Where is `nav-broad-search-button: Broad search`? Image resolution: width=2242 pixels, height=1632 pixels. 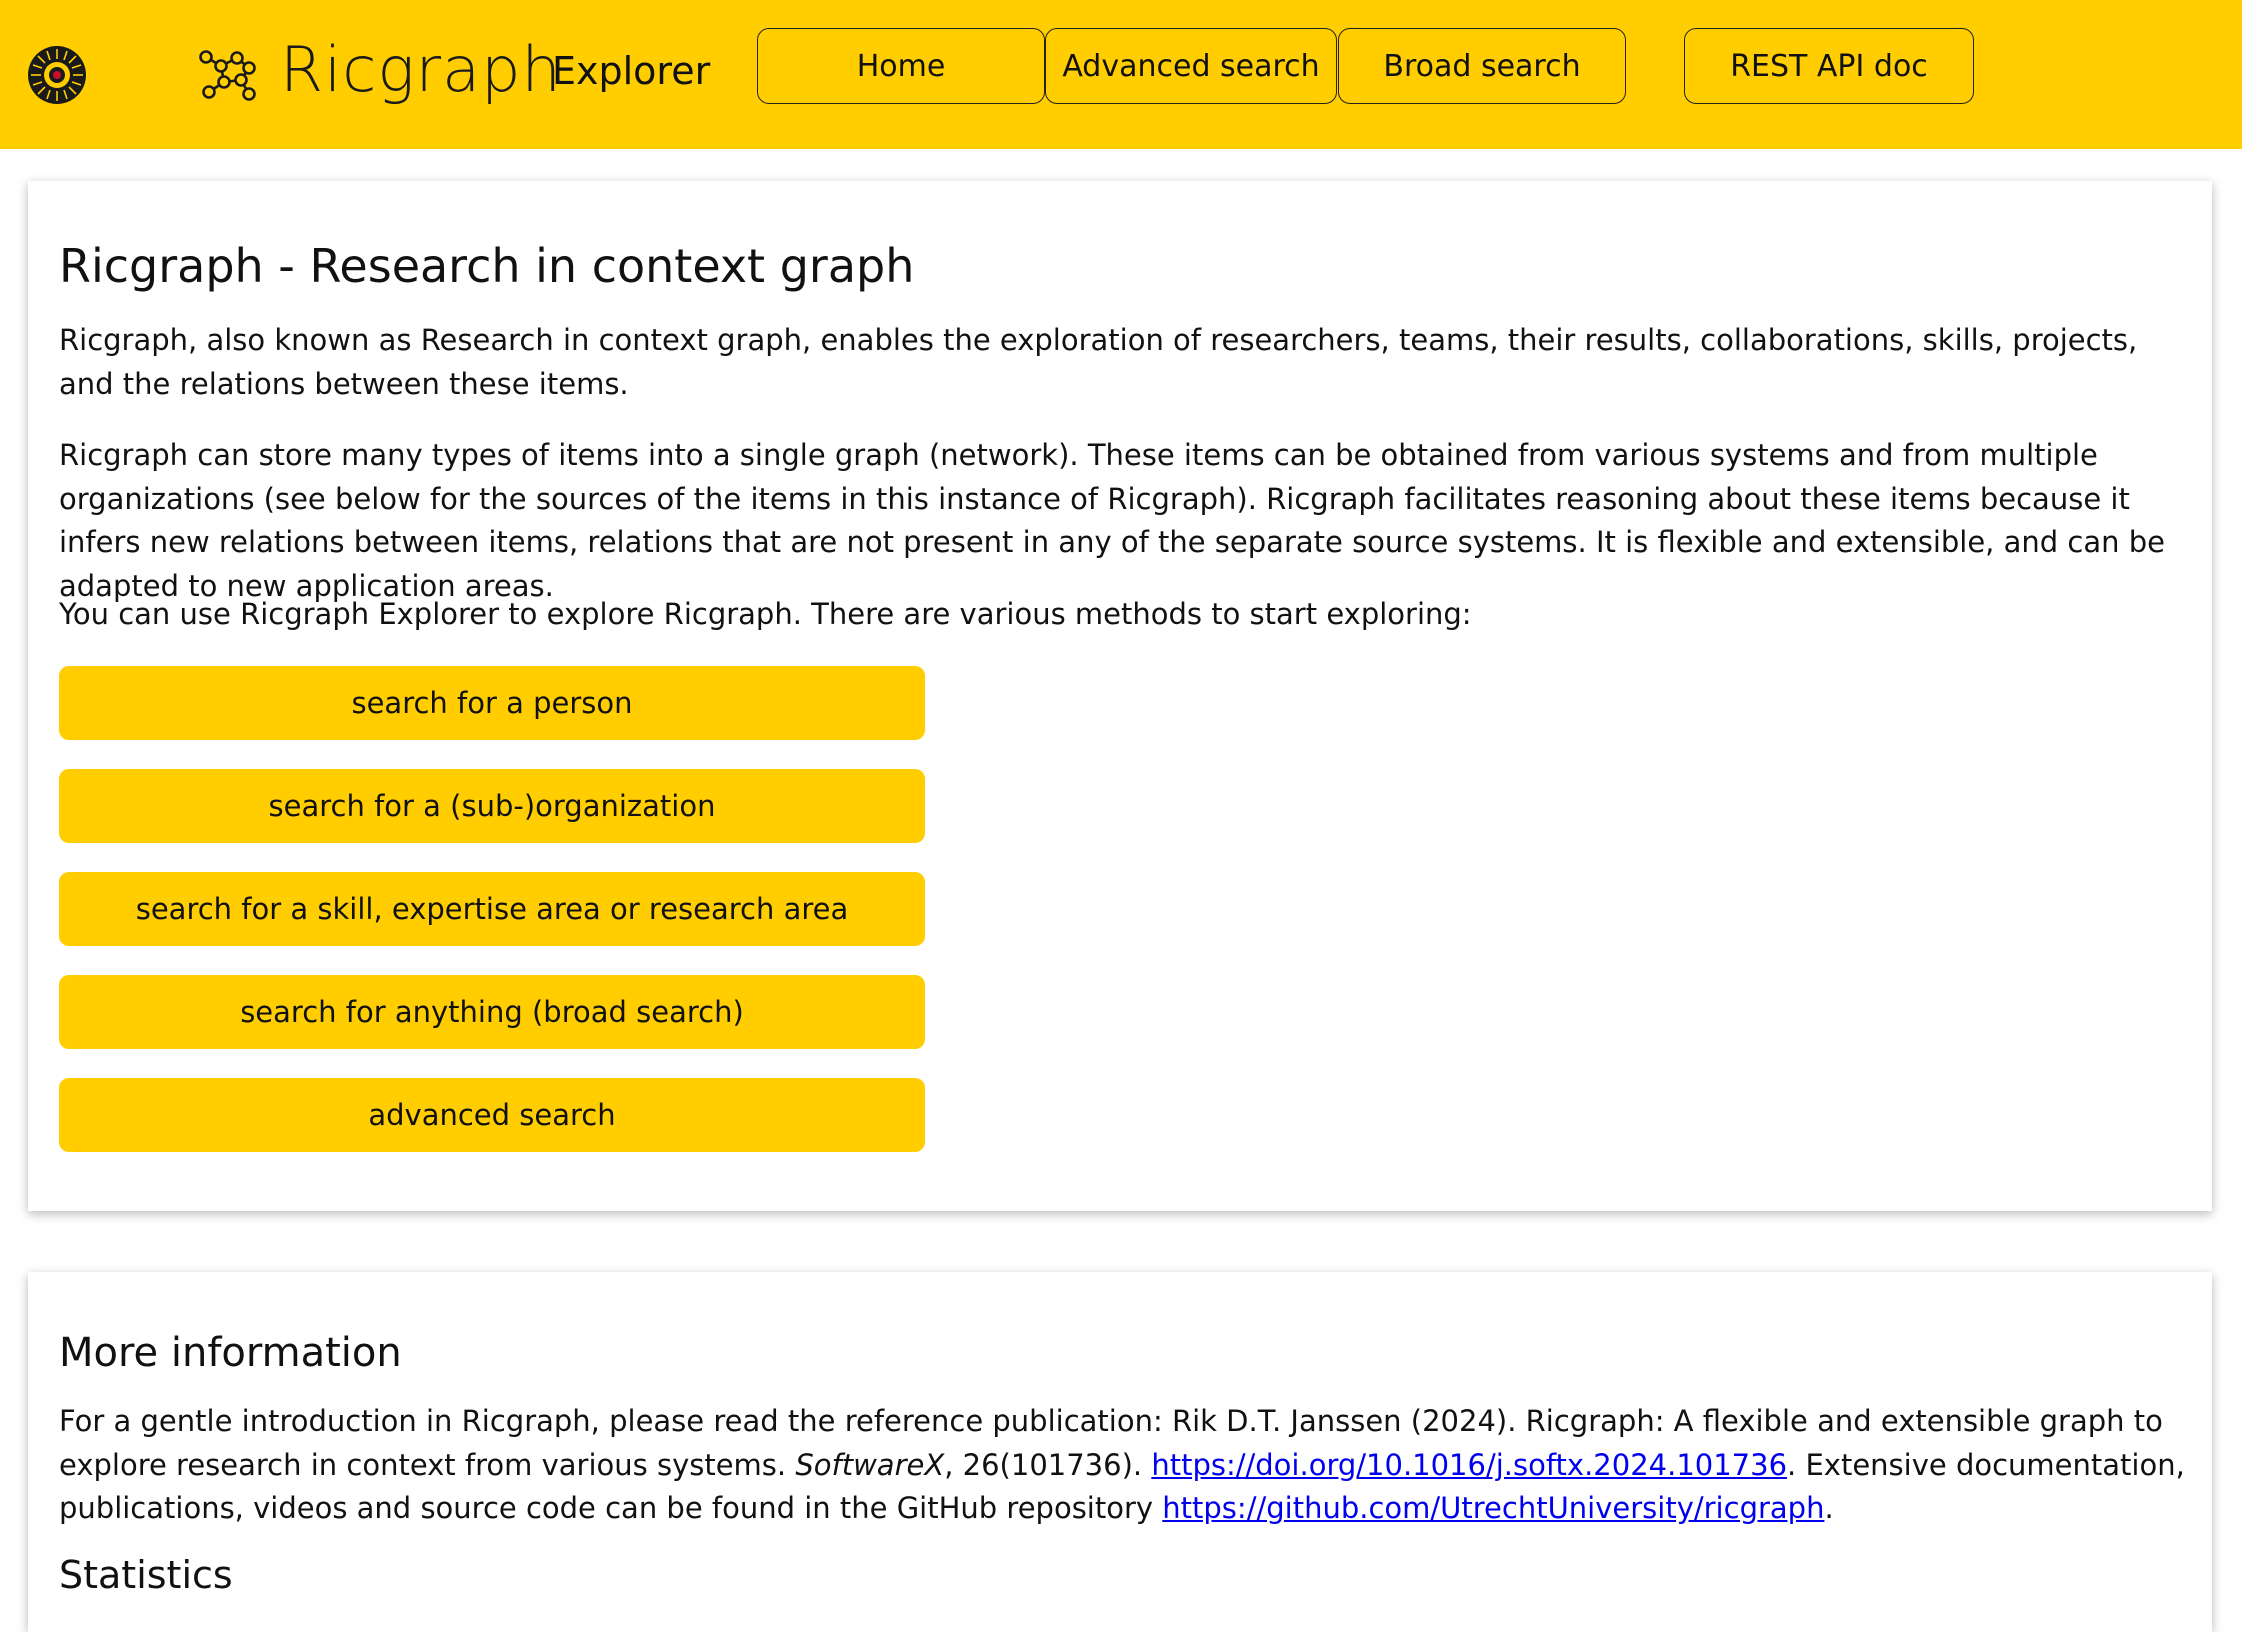
nav-broad-search-button: Broad search is located at coordinates (1482, 66).